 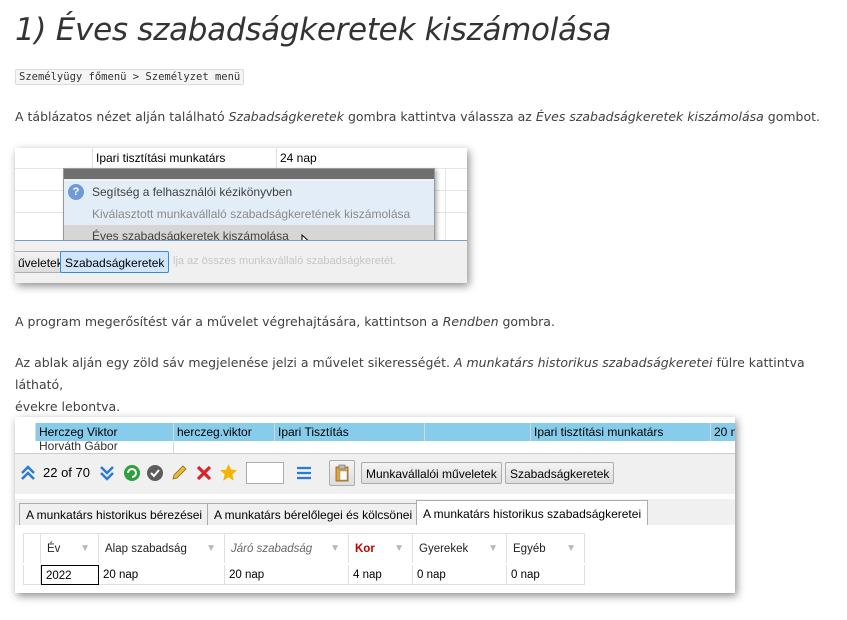 I want to click on para3-italic-1: A munkatárs historikus szabadságkeretei, so click(x=583, y=362).